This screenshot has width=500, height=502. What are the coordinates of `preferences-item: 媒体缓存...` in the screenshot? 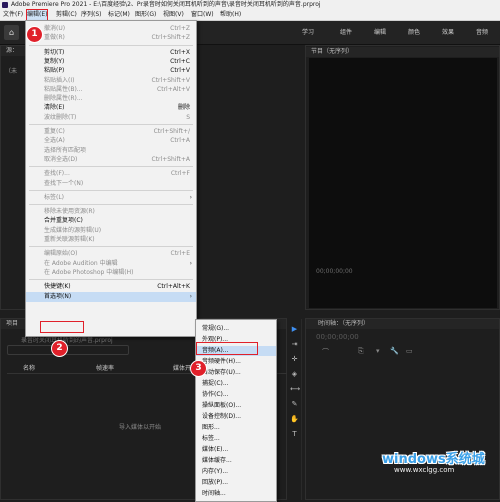 It's located at (236, 461).